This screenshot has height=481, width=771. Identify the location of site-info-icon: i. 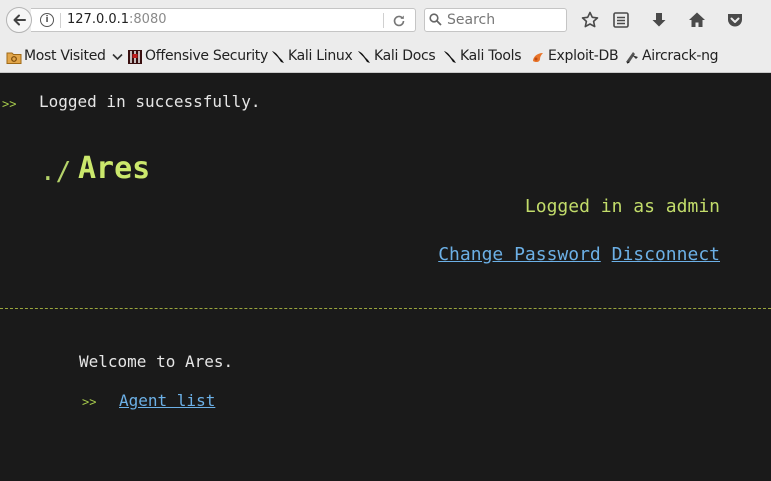
(47, 20).